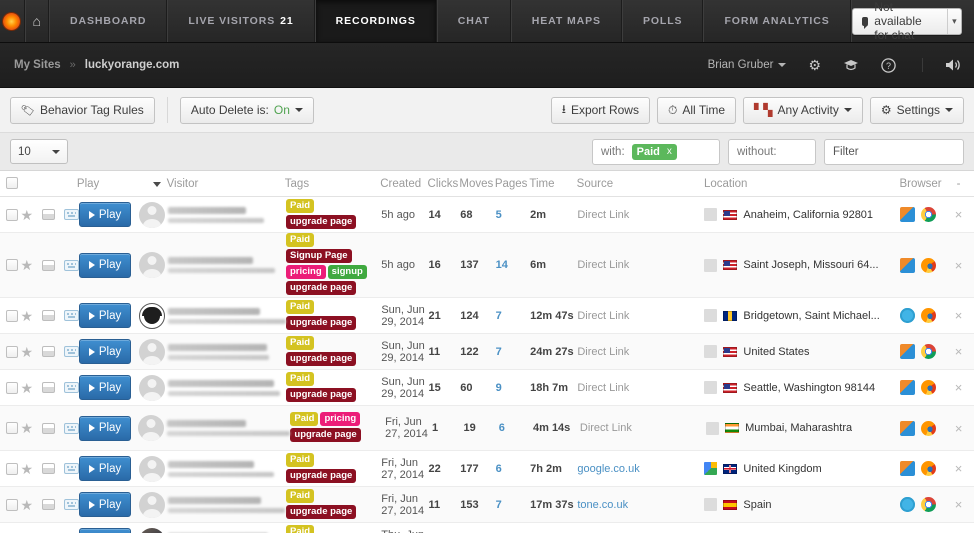 The image size is (974, 533). I want to click on source-header: Source, so click(640, 184).